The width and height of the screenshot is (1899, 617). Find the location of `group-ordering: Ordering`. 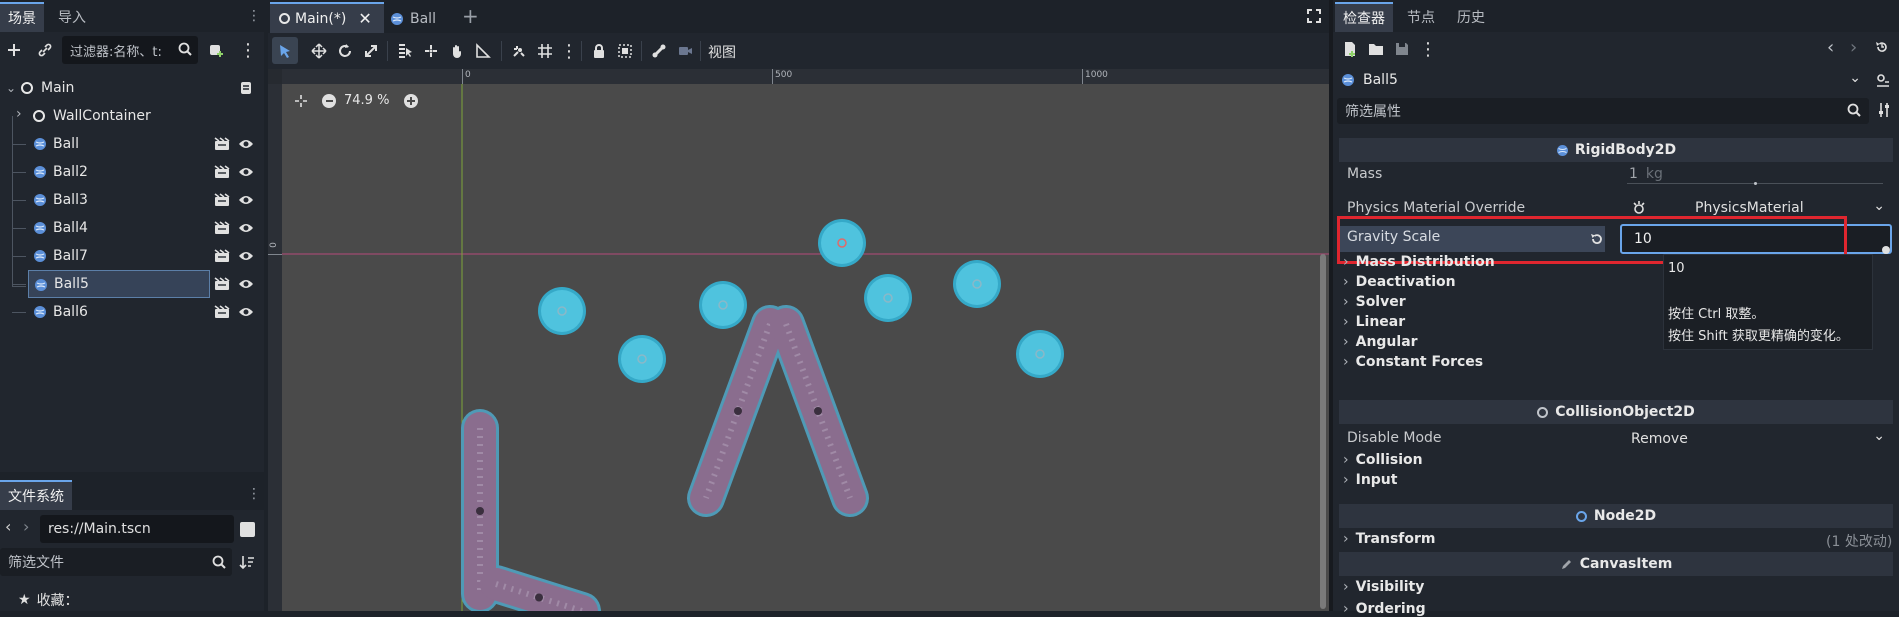

group-ordering: Ordering is located at coordinates (1384, 609).